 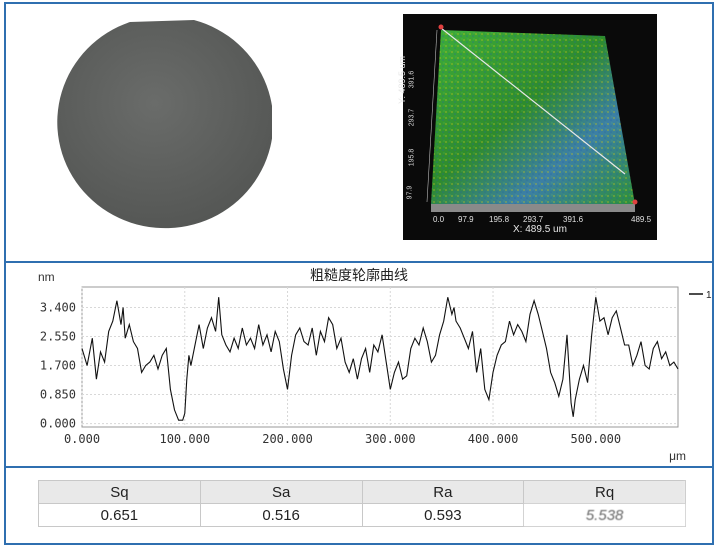 I want to click on y-tick-label: 2.550, so click(x=58, y=337).